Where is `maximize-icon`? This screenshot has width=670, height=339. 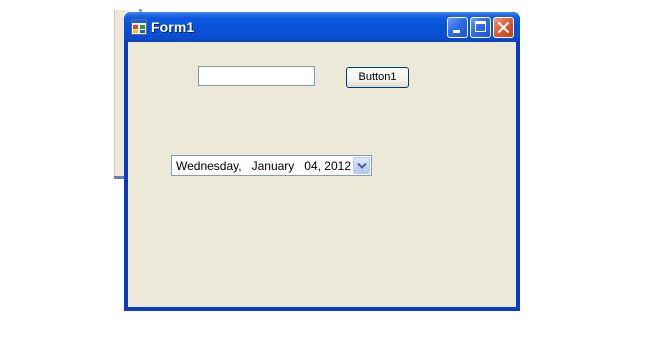
maximize-icon is located at coordinates (480, 26).